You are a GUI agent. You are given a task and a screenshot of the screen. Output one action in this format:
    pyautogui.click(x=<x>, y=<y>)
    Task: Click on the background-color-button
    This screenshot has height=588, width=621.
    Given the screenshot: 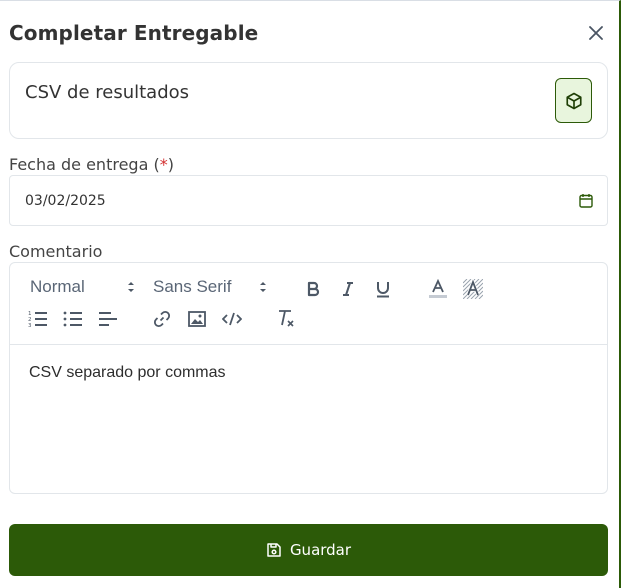 What is the action you would take?
    pyautogui.click(x=473, y=289)
    